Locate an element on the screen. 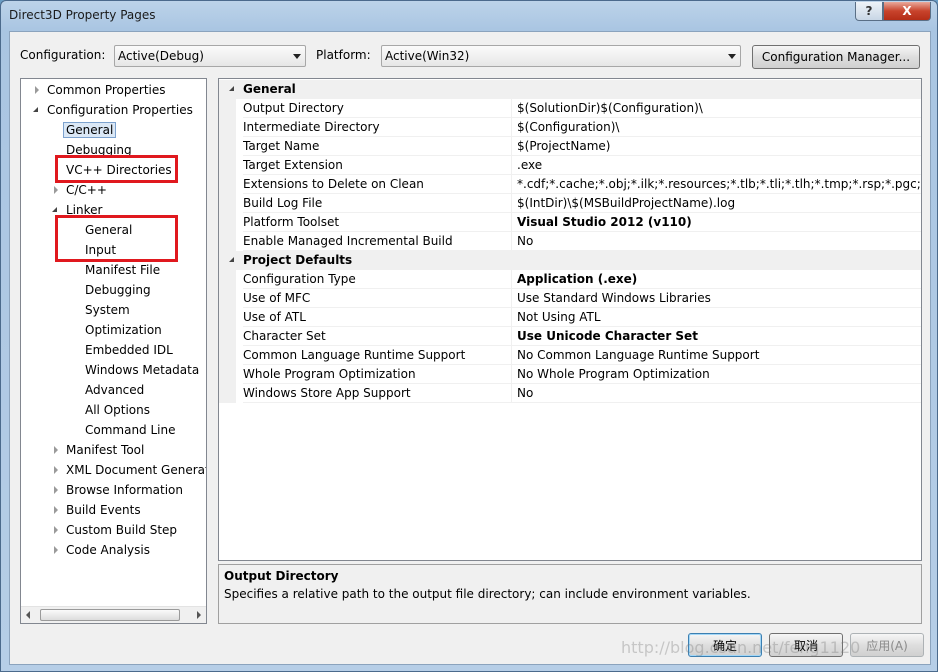  property-name: Windows Store App Support is located at coordinates (377, 393).